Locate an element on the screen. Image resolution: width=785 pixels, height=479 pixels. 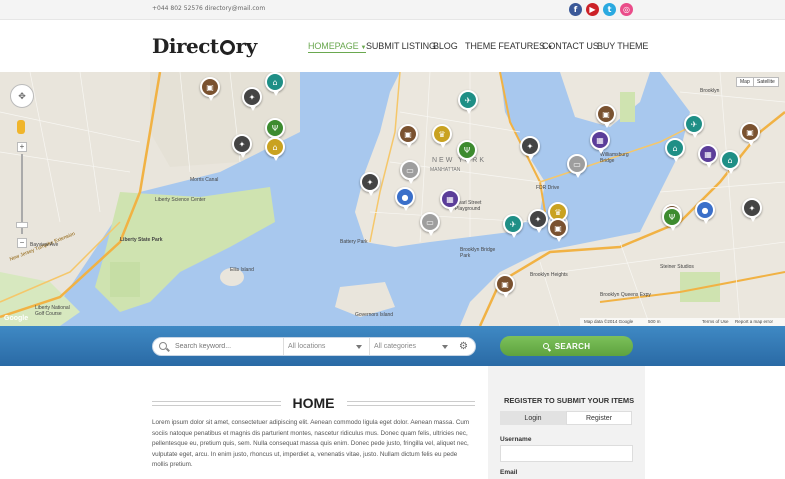
map-label: Pearl Street Playground is located at coordinates (468, 206).